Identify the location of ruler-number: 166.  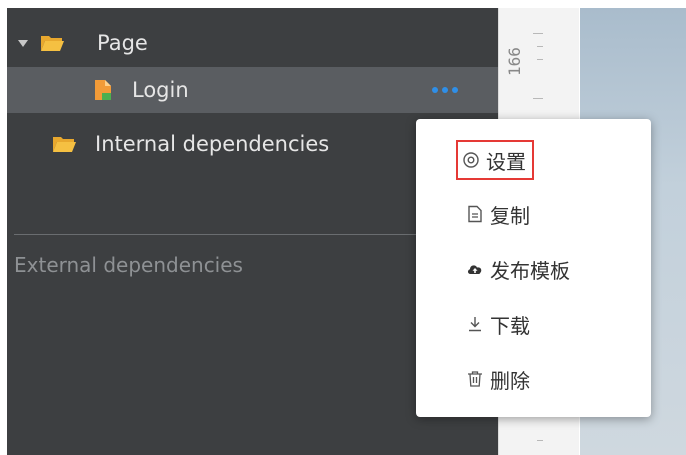
(514, 61).